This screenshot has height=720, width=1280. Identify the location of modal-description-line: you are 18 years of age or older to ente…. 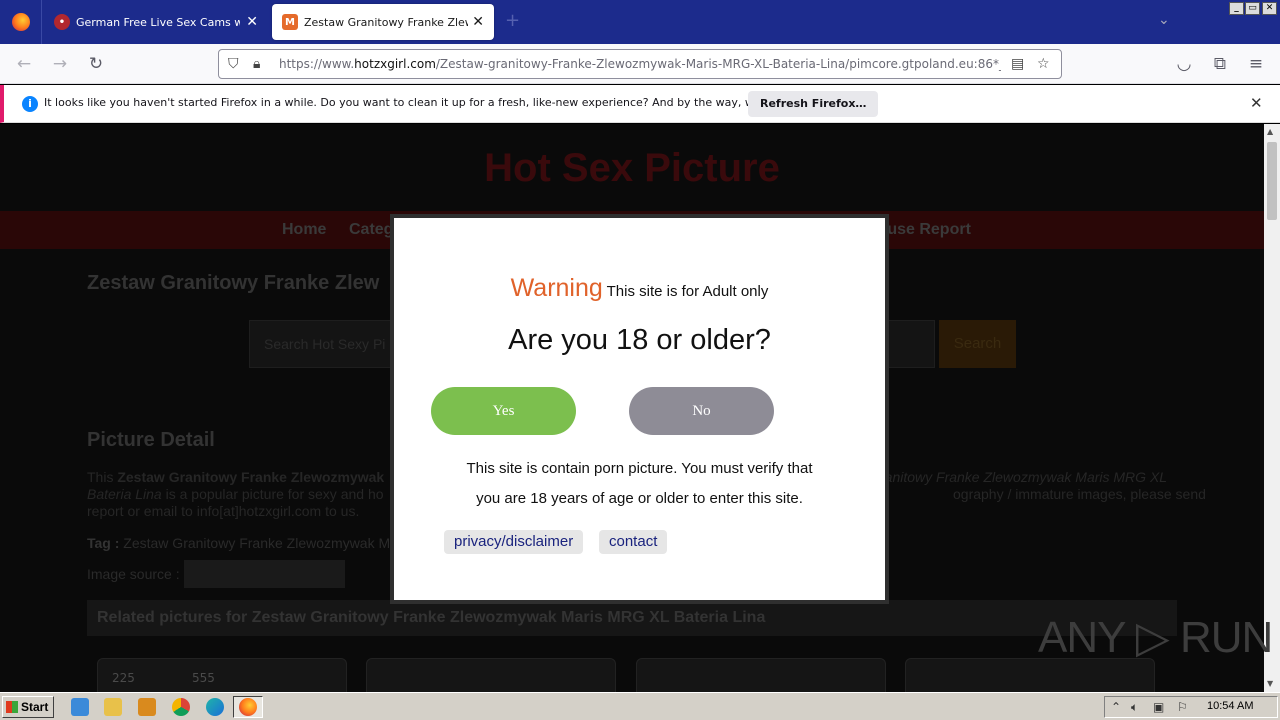
(639, 498).